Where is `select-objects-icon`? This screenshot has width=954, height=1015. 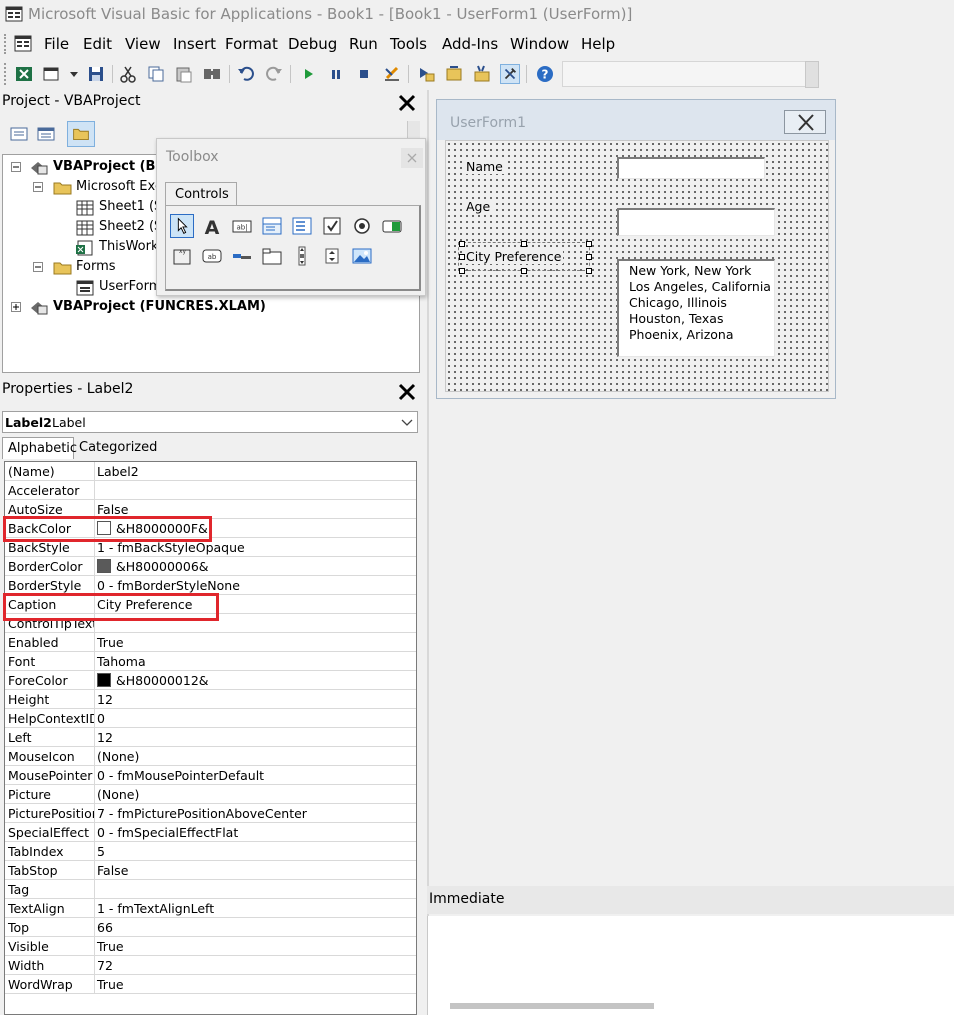 select-objects-icon is located at coordinates (182, 226).